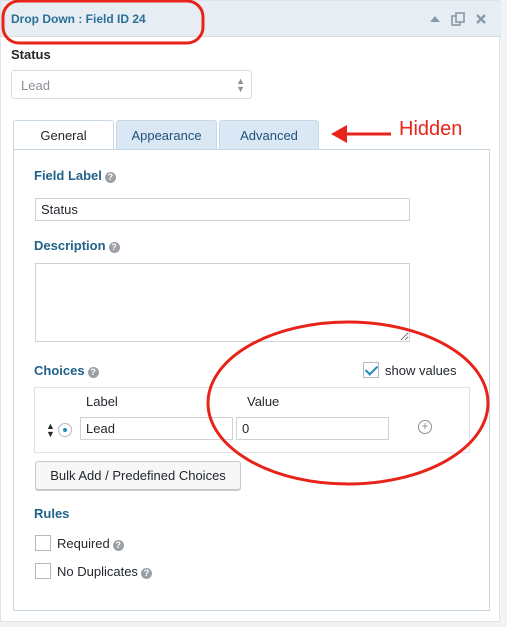 The height and width of the screenshot is (627, 507). I want to click on tab-general: General, so click(63, 135).